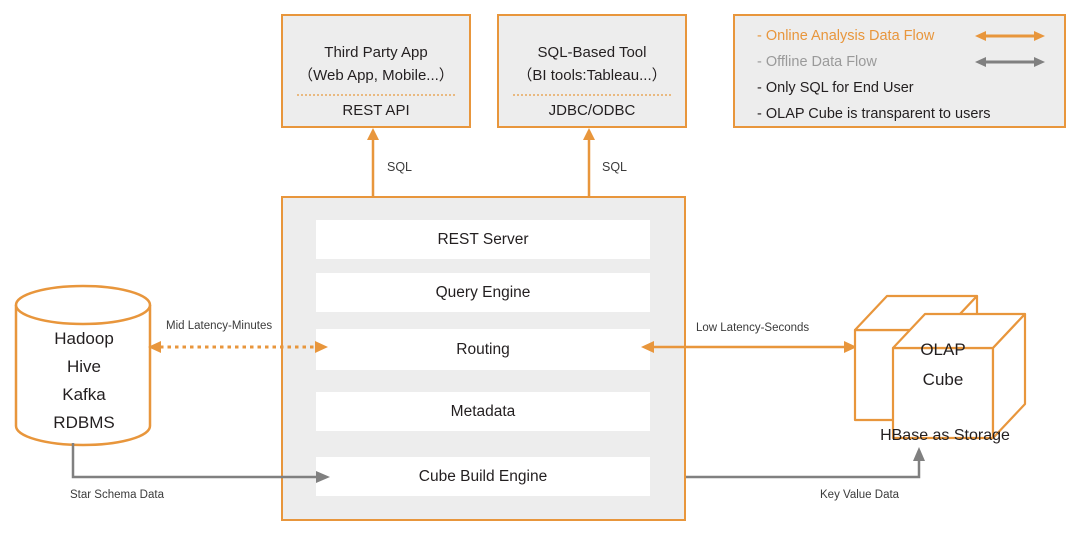  I want to click on mid-latency-arrow, so click(238, 347).